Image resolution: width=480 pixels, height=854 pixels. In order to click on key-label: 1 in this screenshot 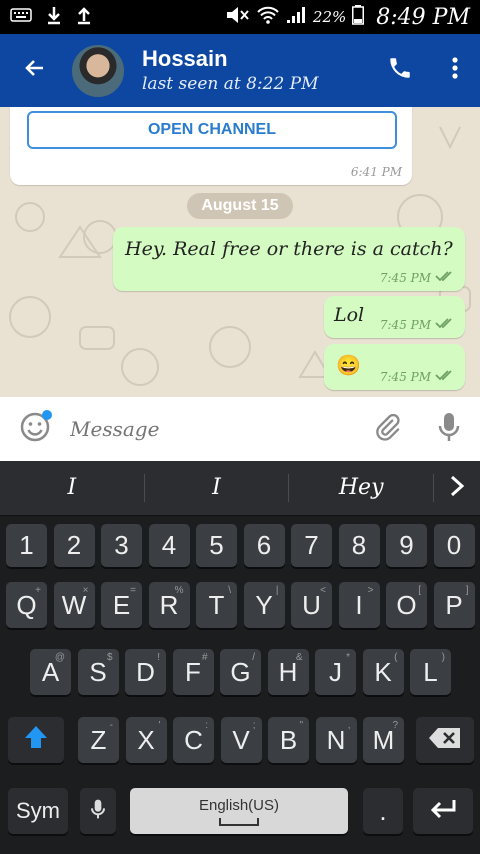, I will do `click(26, 545)`.